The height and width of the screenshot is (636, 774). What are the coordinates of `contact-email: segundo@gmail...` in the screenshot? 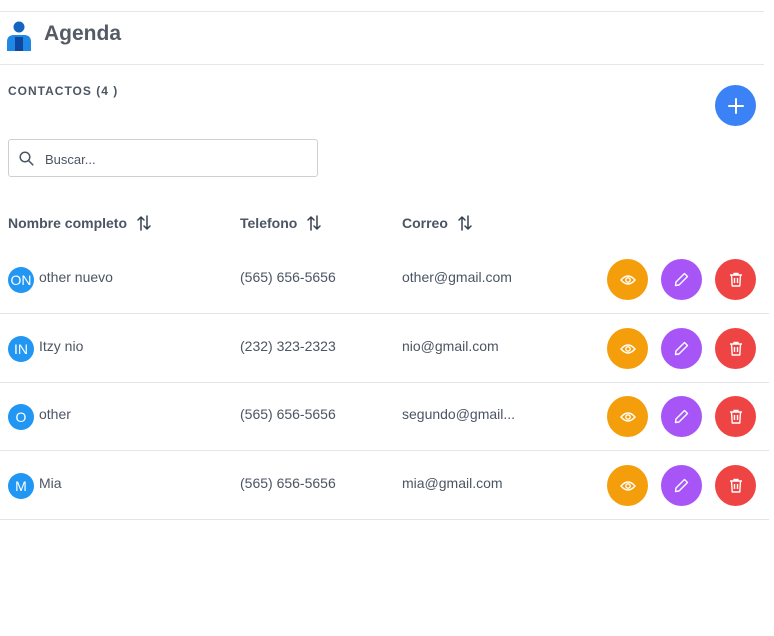 It's located at (459, 414).